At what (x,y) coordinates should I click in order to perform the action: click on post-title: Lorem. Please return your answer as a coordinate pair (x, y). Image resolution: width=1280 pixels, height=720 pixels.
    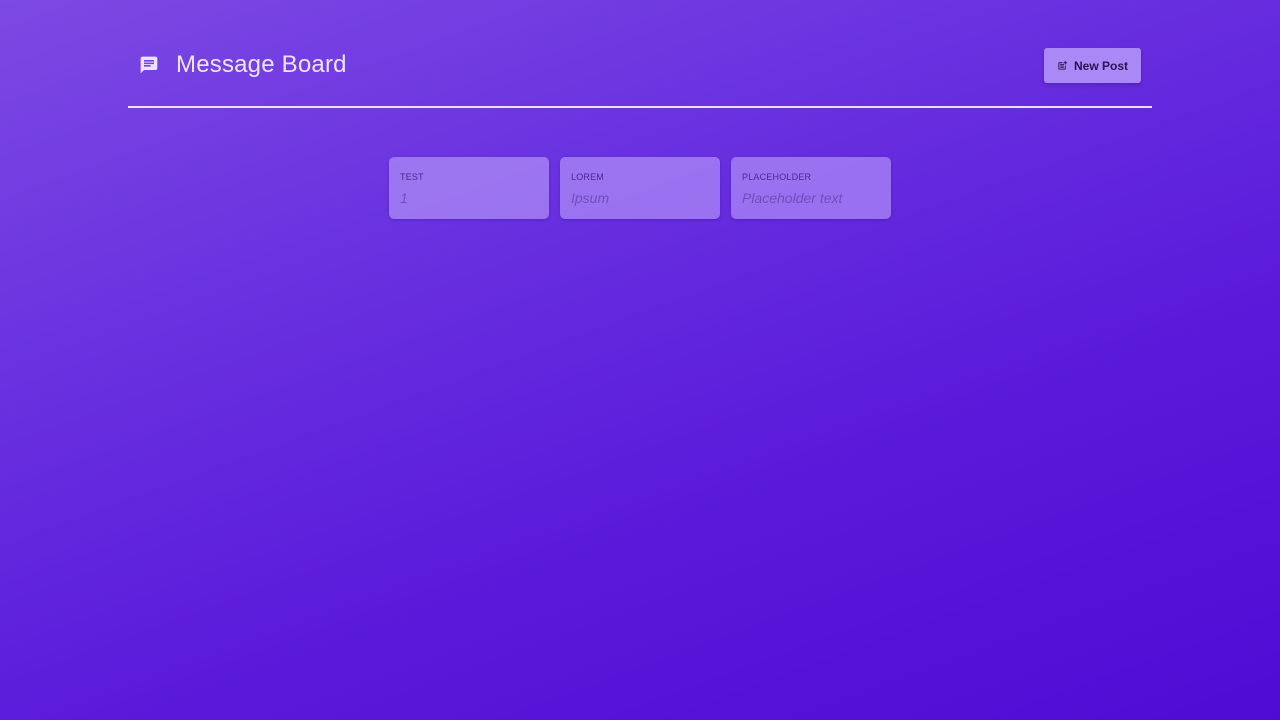
    Looking at the image, I should click on (588, 177).